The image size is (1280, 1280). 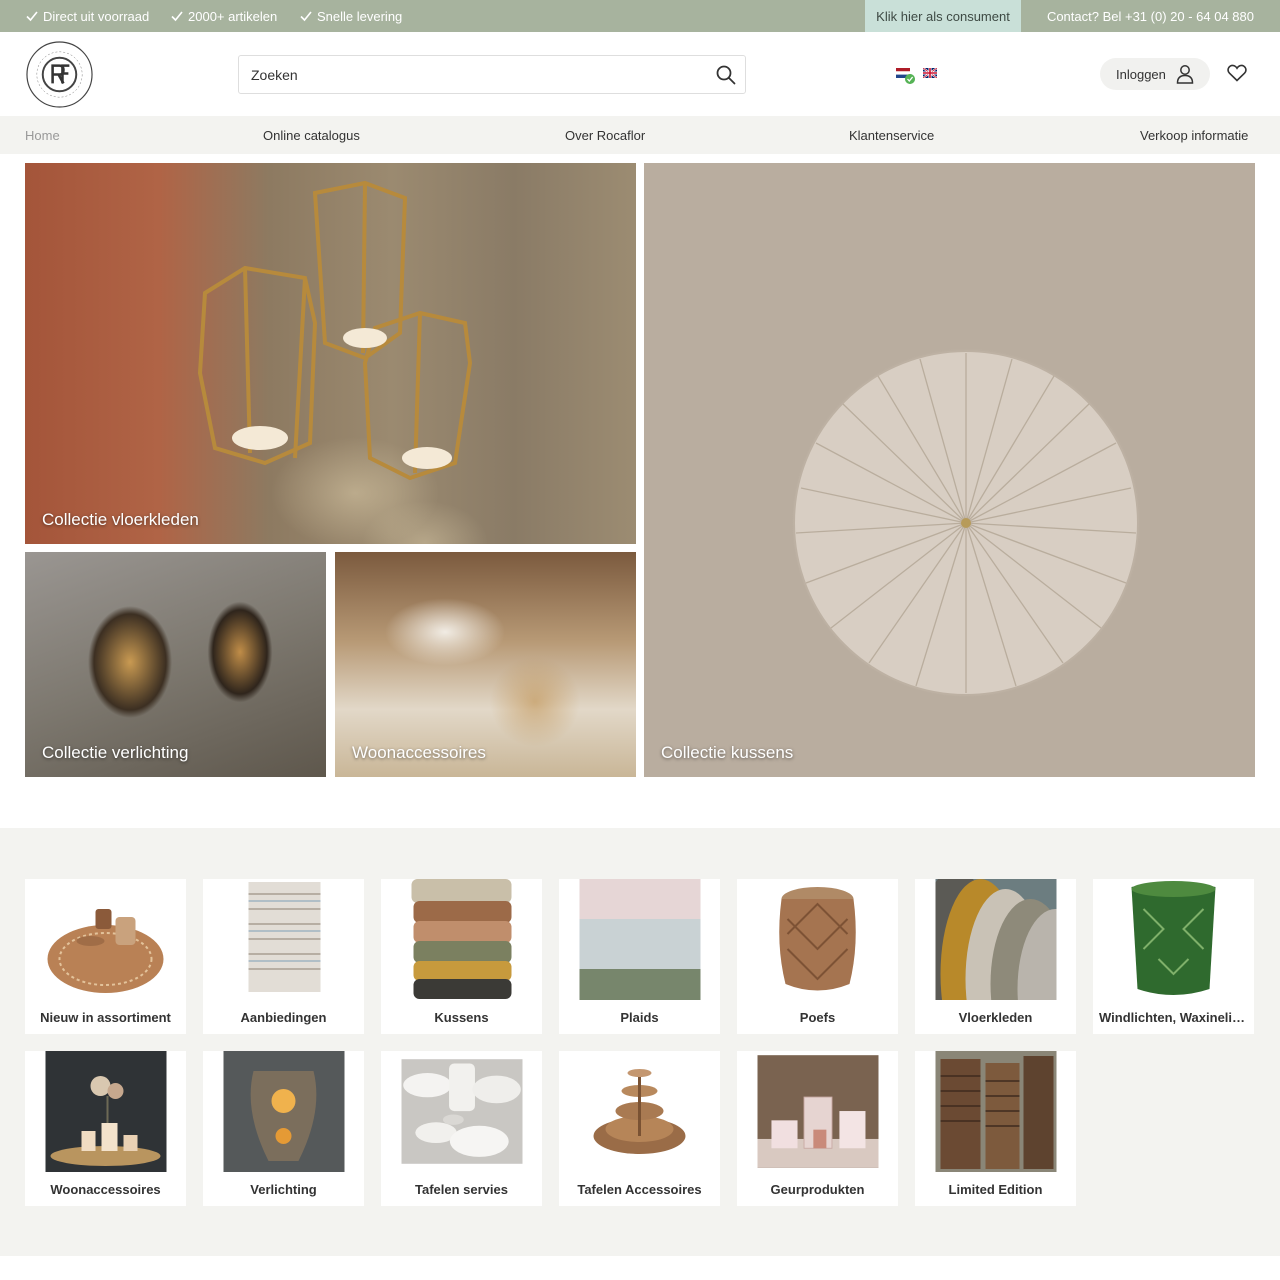 What do you see at coordinates (1155, 74) in the screenshot?
I see `login-button: Inloggen` at bounding box center [1155, 74].